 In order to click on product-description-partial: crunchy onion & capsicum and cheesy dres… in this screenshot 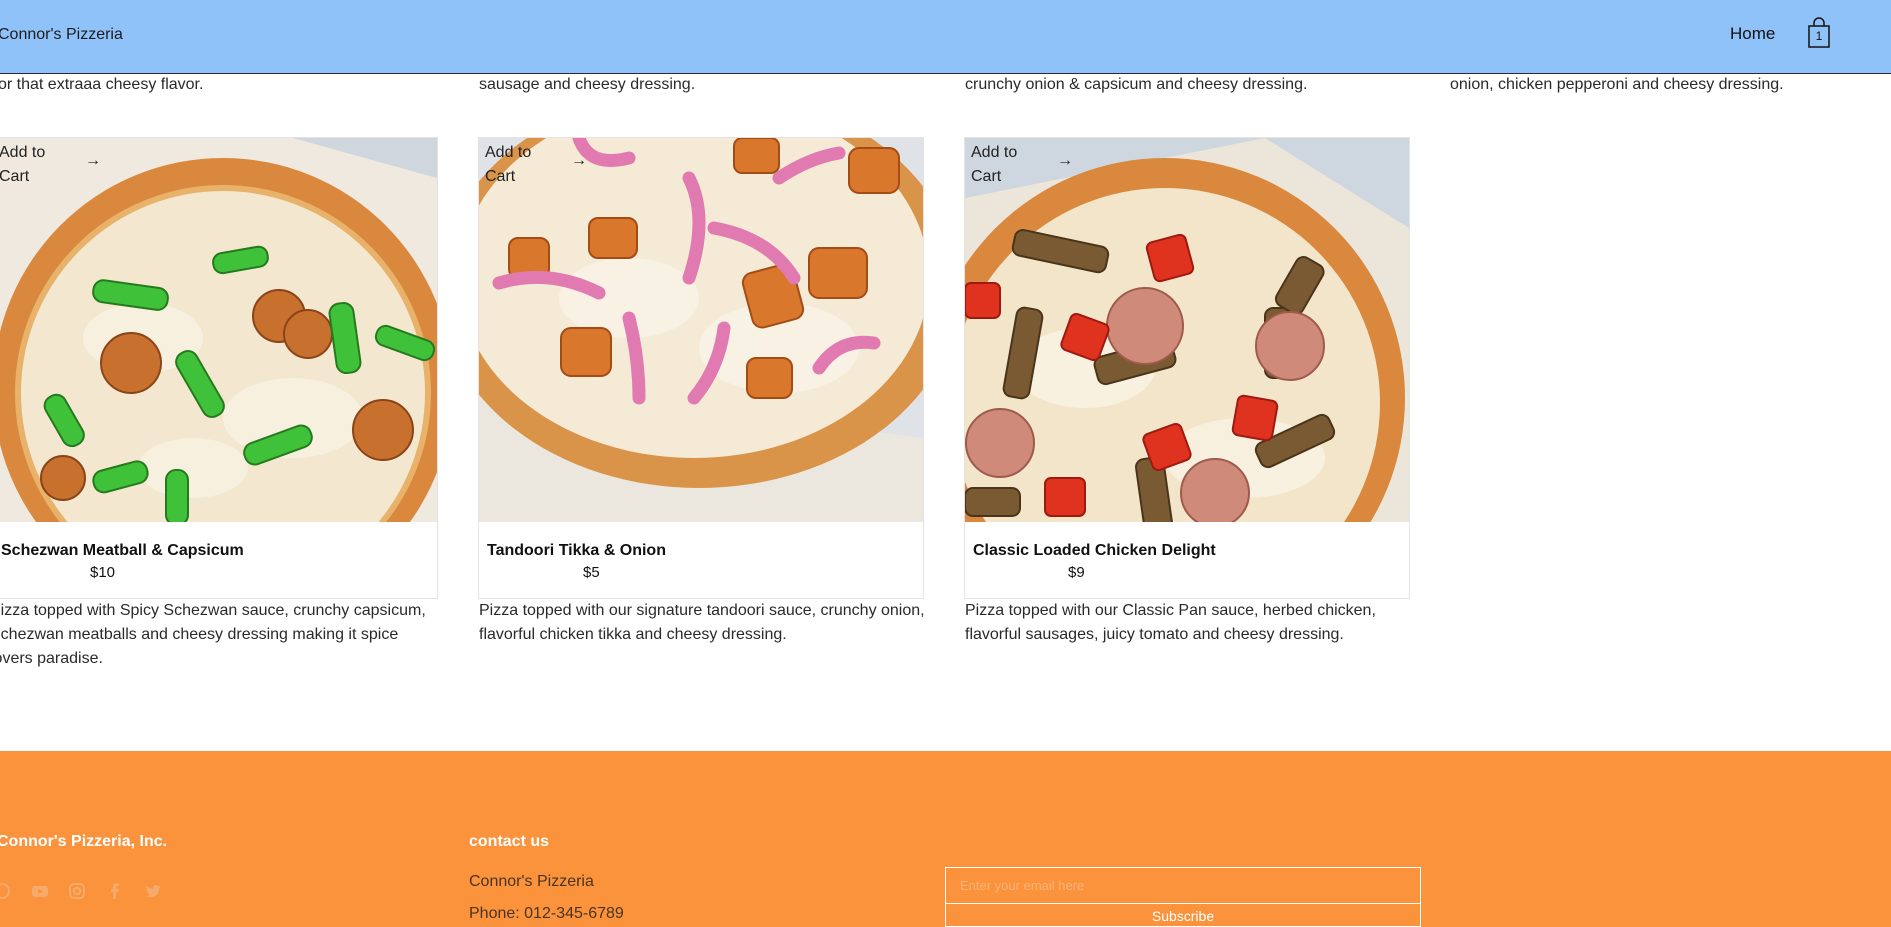, I will do `click(1136, 84)`.